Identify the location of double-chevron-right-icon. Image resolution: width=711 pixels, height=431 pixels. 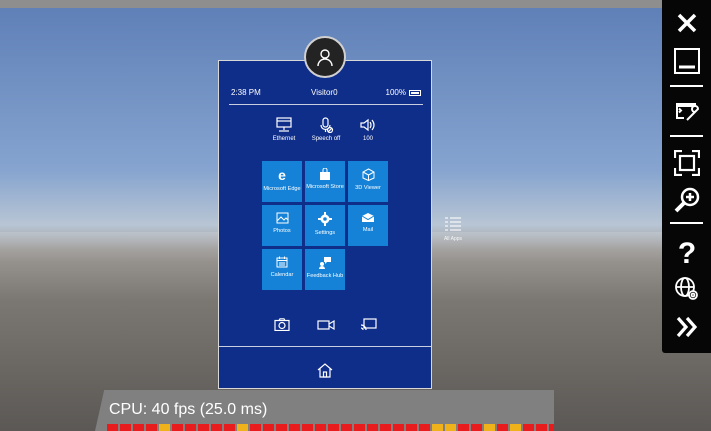
(686, 326).